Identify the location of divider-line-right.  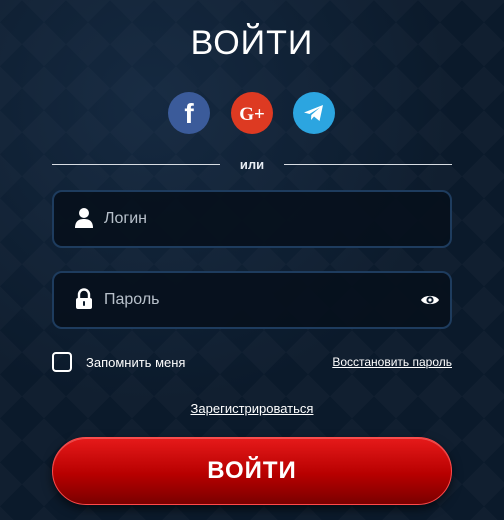
(368, 164).